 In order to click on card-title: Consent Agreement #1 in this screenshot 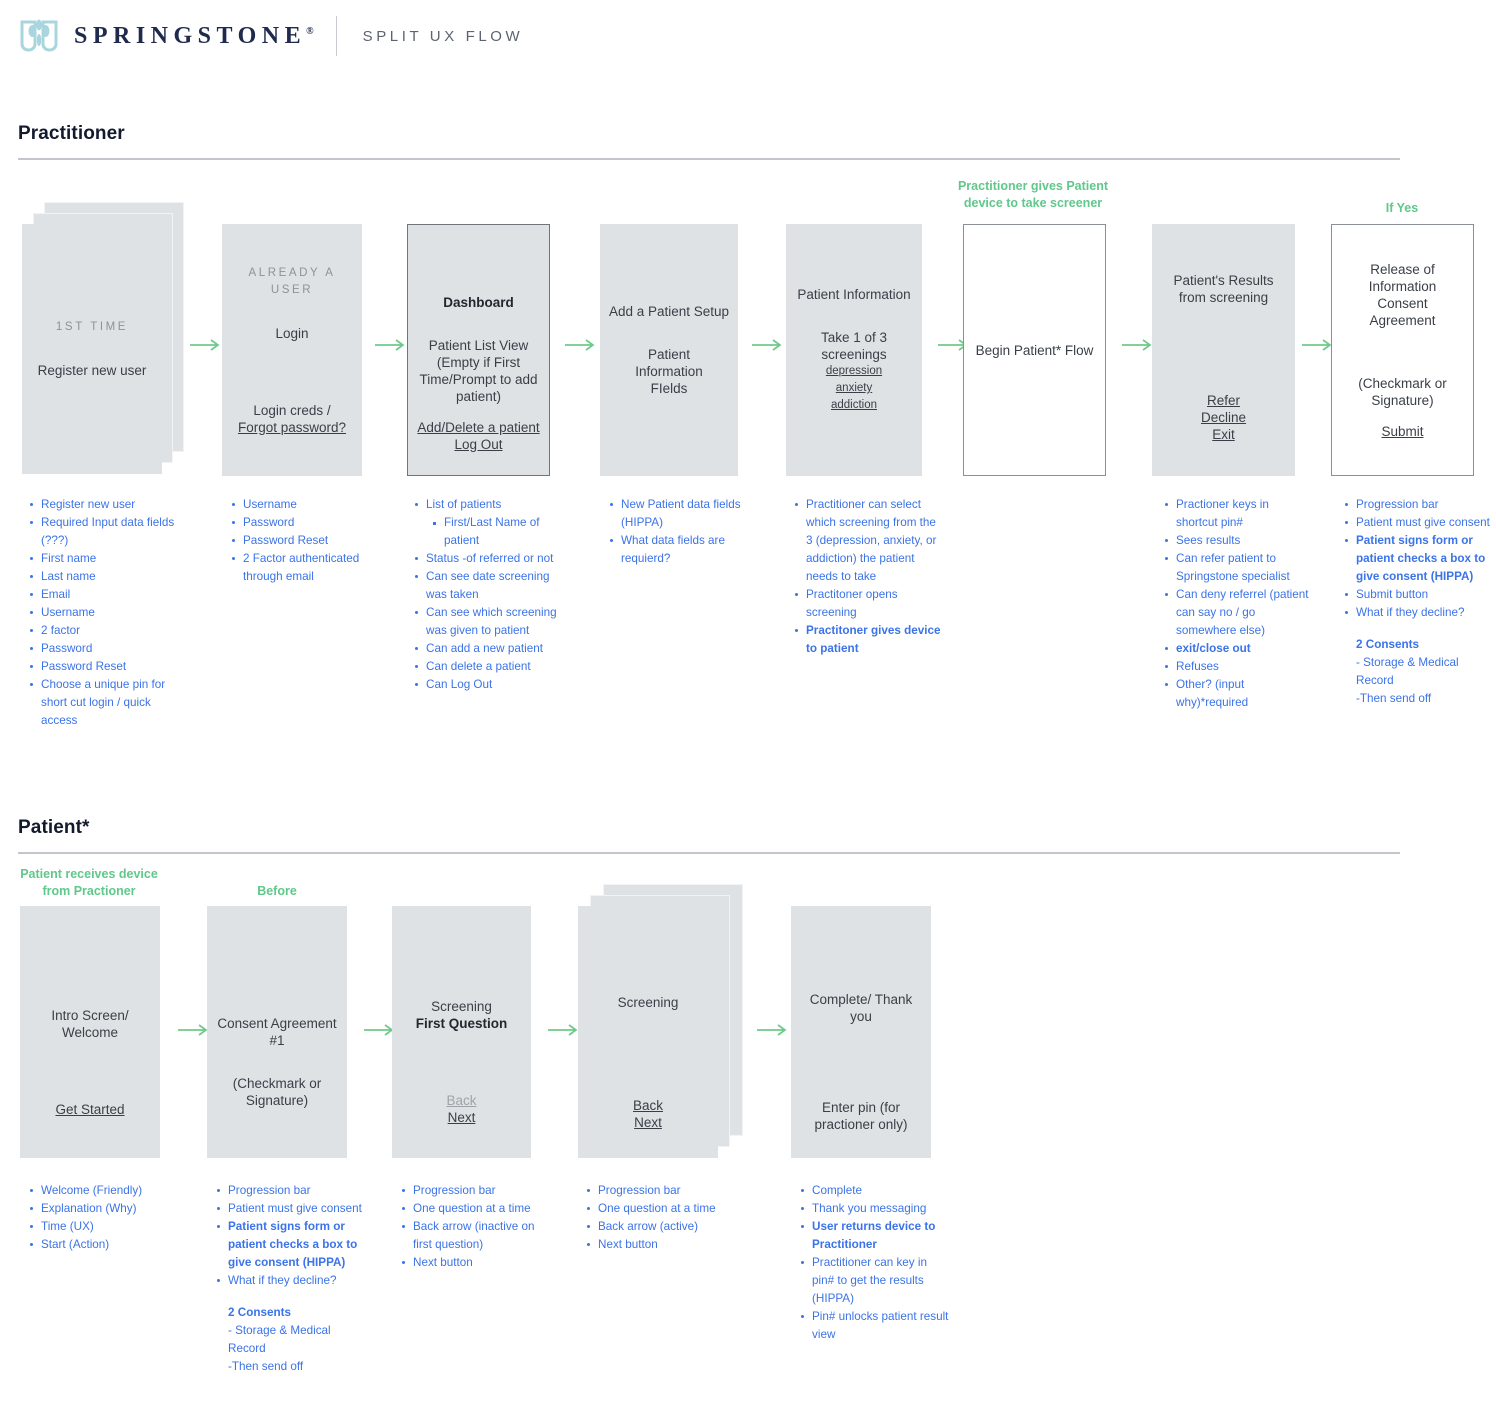, I will do `click(277, 1032)`.